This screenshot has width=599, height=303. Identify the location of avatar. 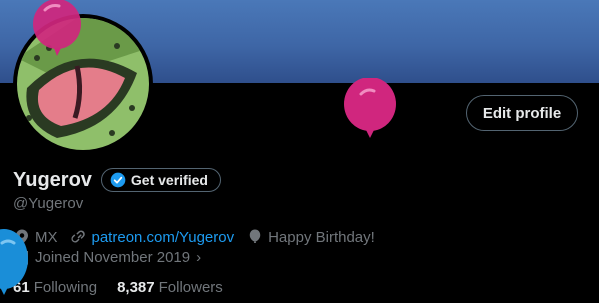
(83, 84).